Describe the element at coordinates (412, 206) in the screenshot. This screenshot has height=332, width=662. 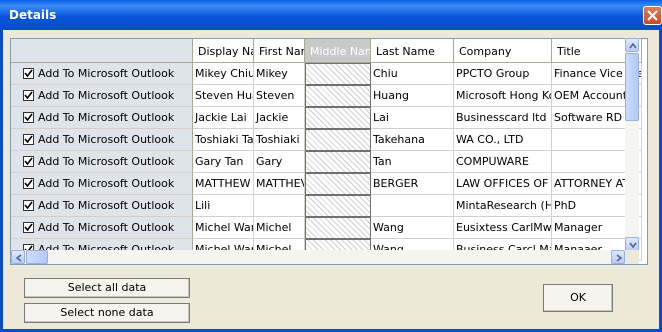
I see `cell-last` at that location.